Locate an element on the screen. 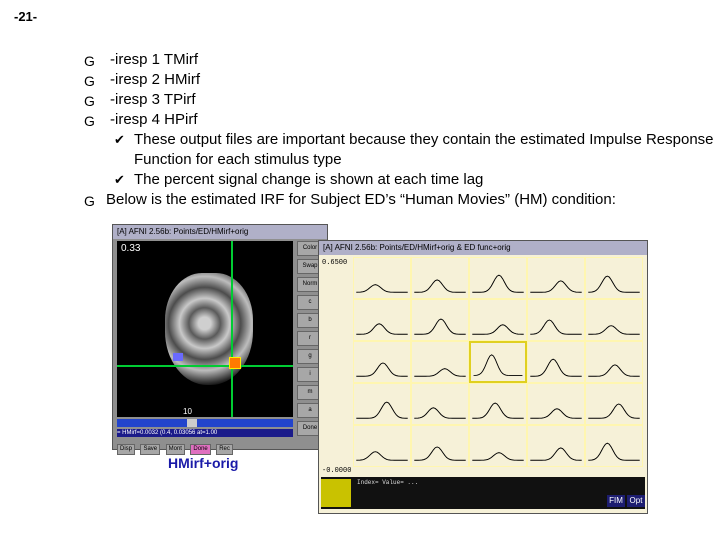  rec-button: Rec is located at coordinates (224, 449).